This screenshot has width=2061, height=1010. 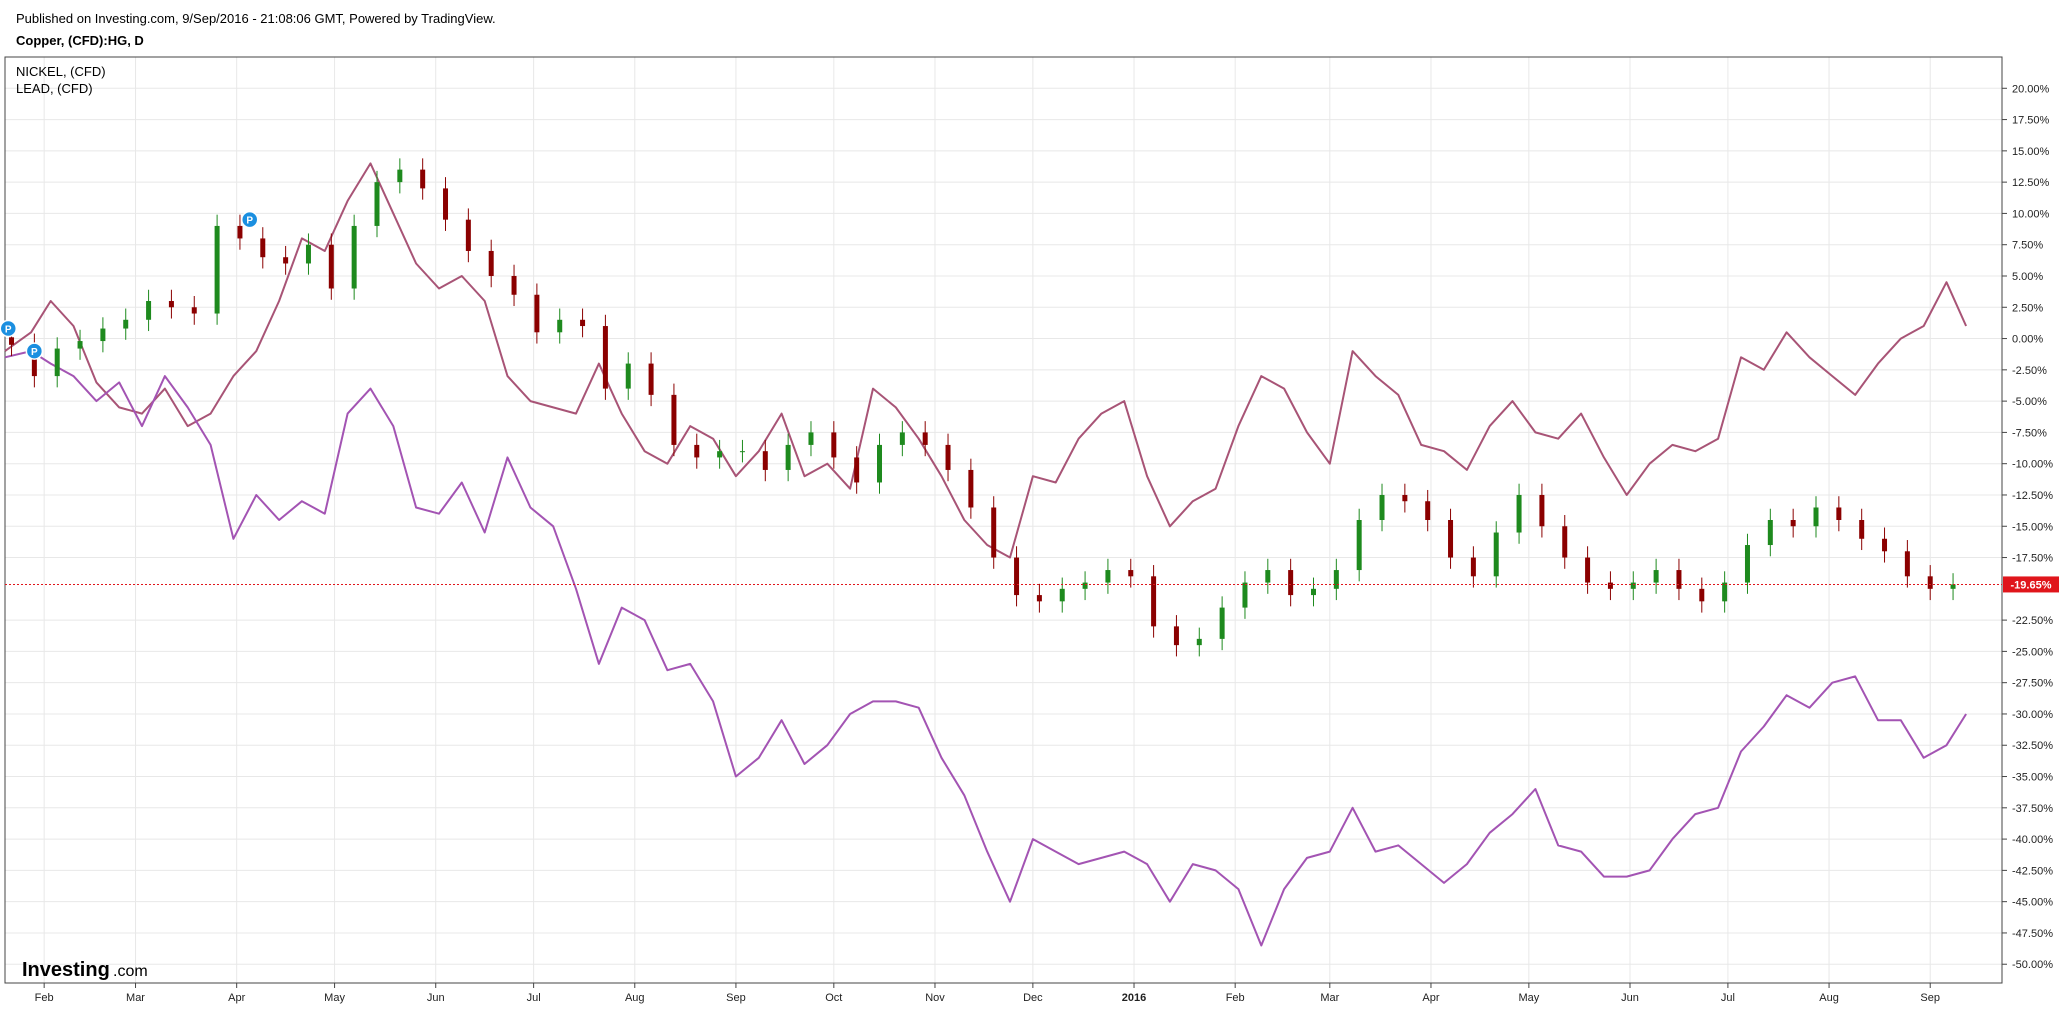 I want to click on y-tick-label: -47.50%, so click(x=2032, y=934).